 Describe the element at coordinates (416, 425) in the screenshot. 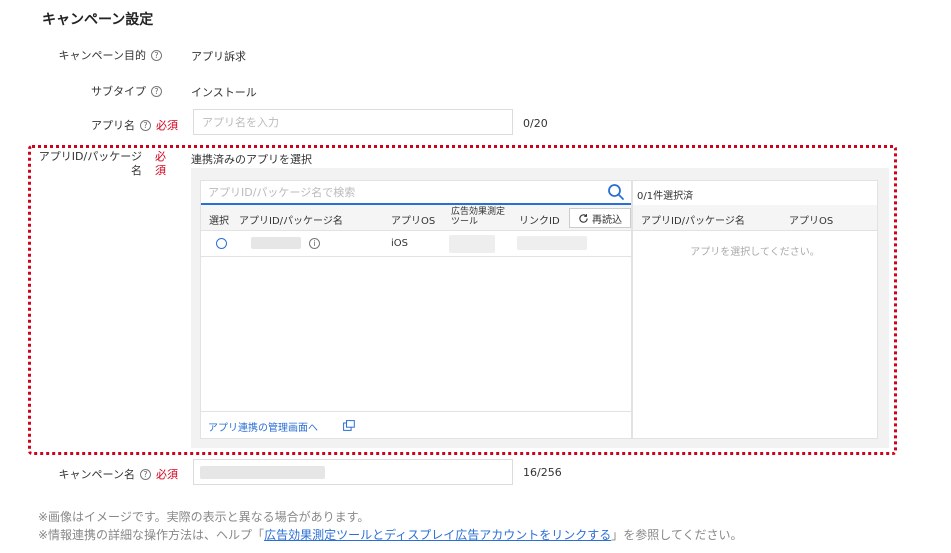

I see `table-footer: アプリ連携の管理画面へ` at that location.